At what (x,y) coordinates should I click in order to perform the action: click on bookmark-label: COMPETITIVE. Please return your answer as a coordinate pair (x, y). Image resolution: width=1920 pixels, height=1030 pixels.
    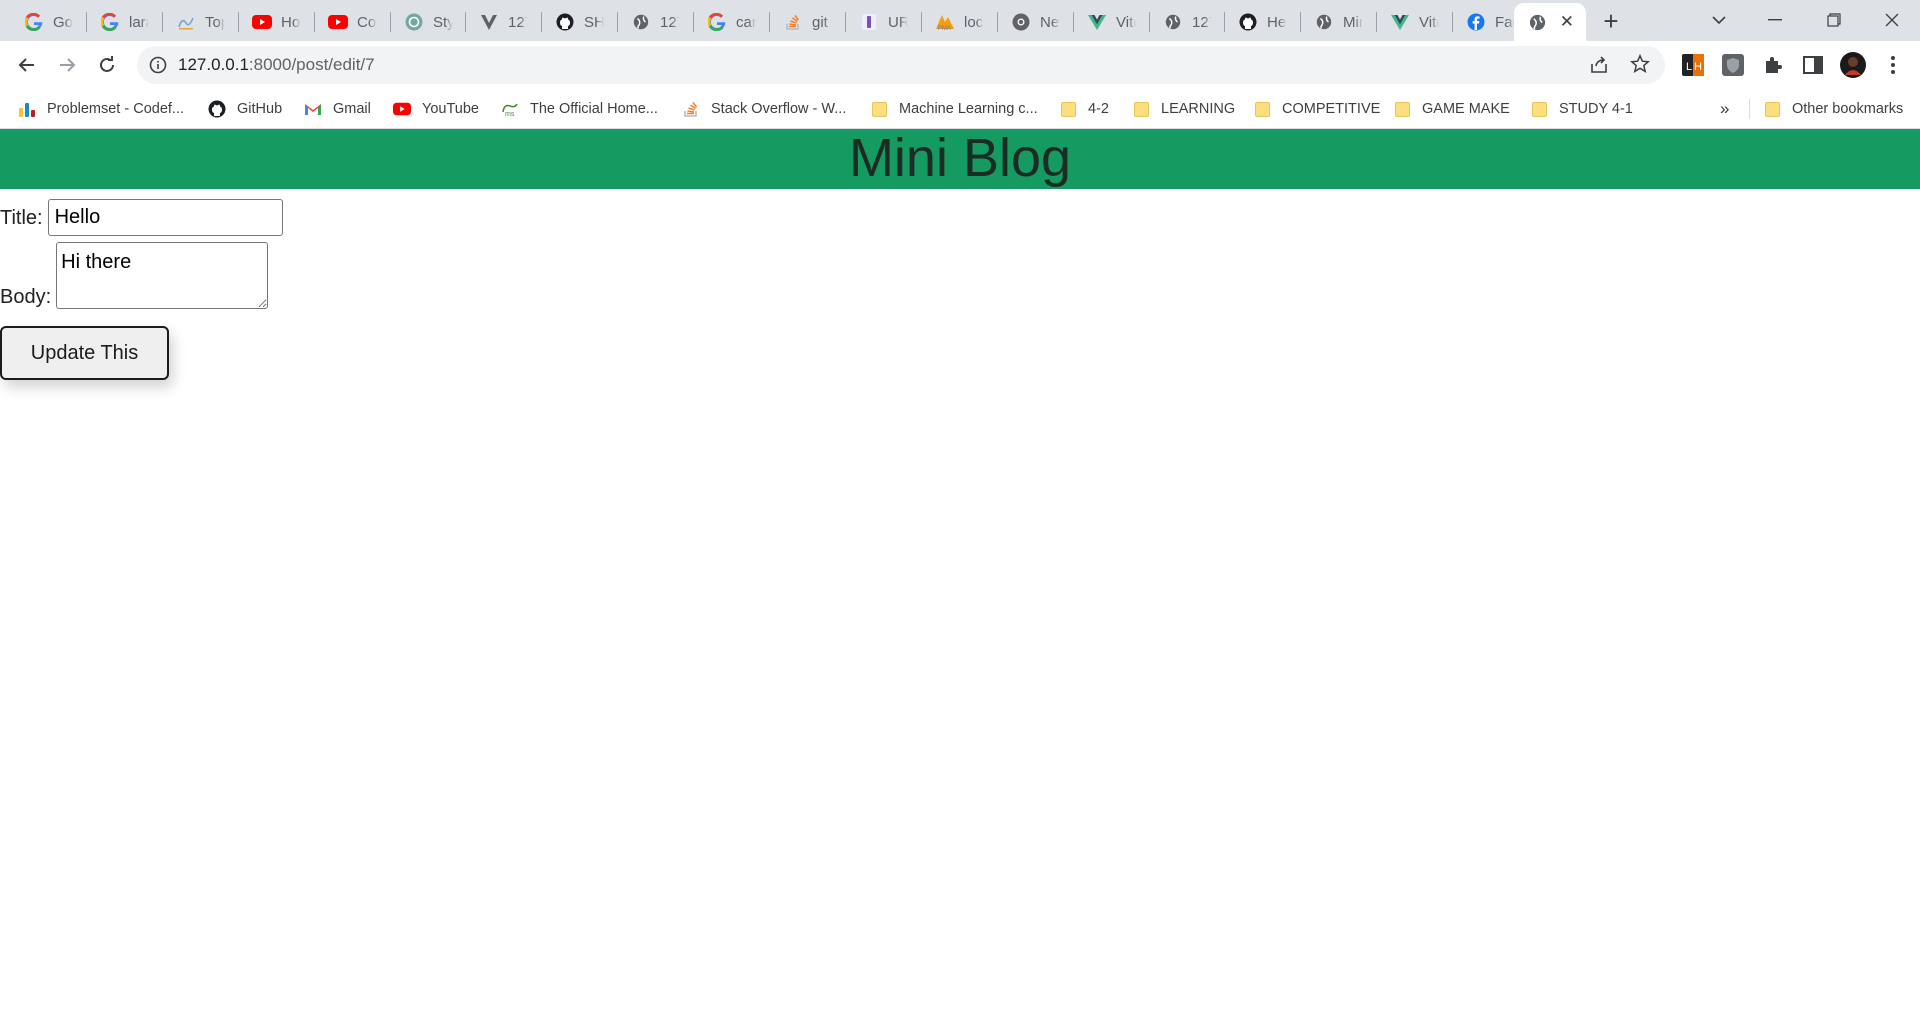
    Looking at the image, I should click on (1331, 109).